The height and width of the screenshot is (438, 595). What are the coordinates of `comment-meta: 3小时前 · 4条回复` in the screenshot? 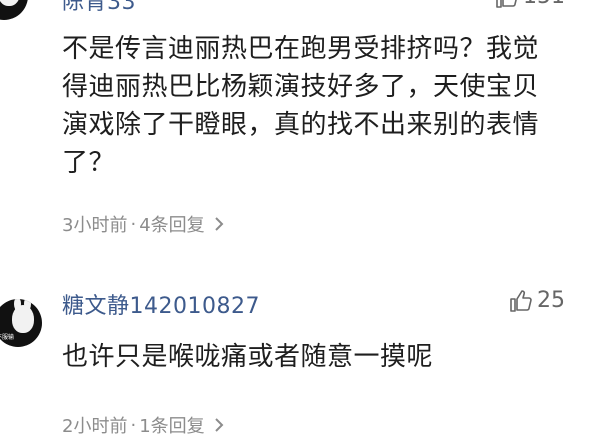 It's located at (143, 224).